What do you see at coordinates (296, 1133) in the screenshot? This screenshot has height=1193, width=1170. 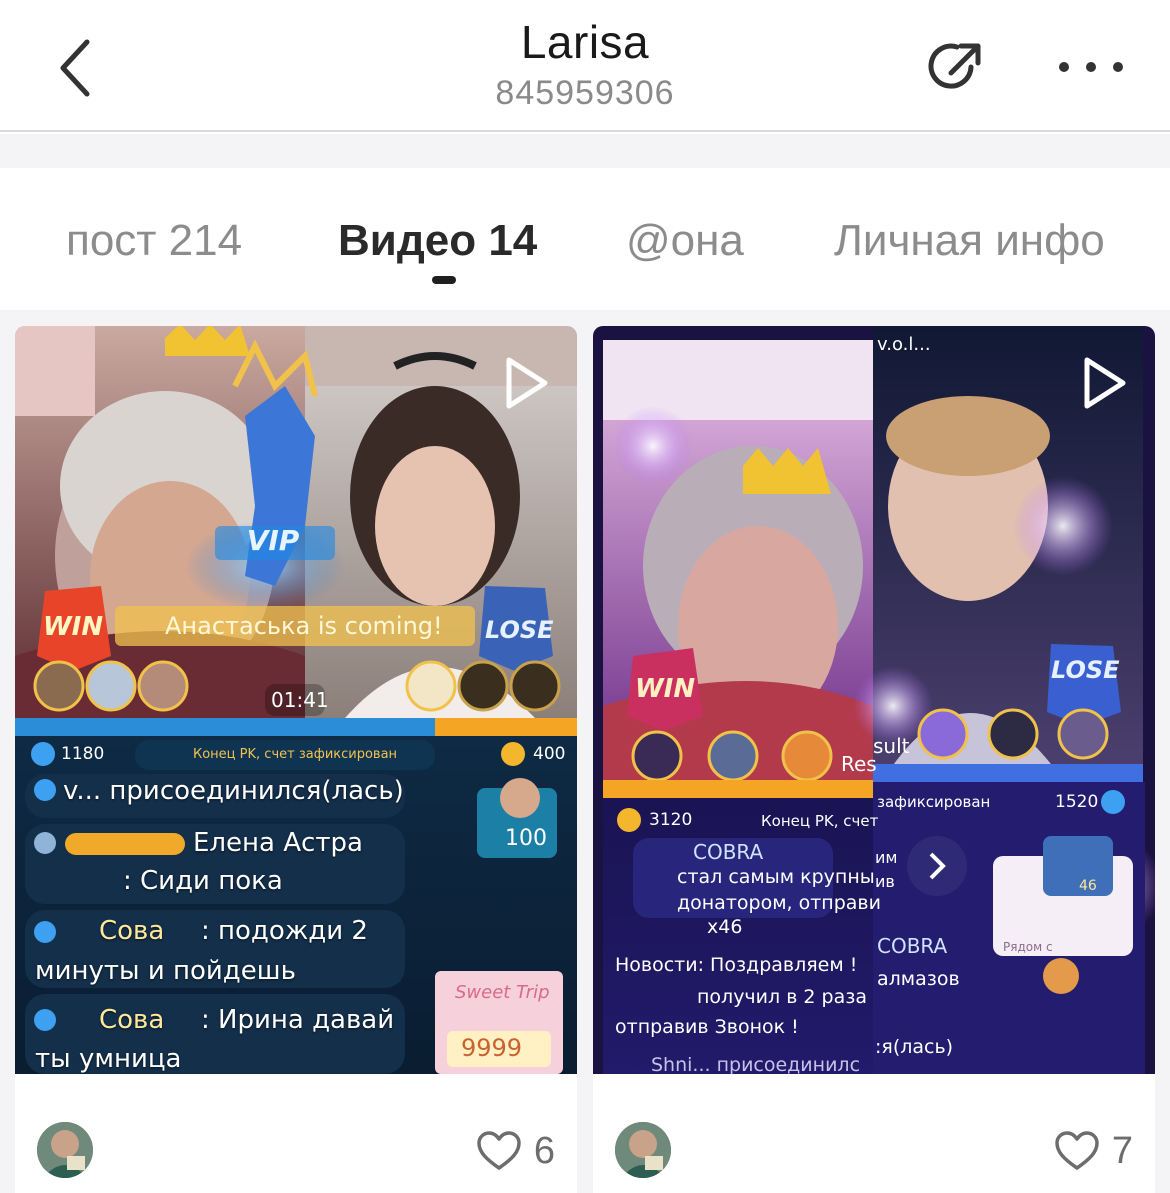 I see `video-card-footer: 6` at bounding box center [296, 1133].